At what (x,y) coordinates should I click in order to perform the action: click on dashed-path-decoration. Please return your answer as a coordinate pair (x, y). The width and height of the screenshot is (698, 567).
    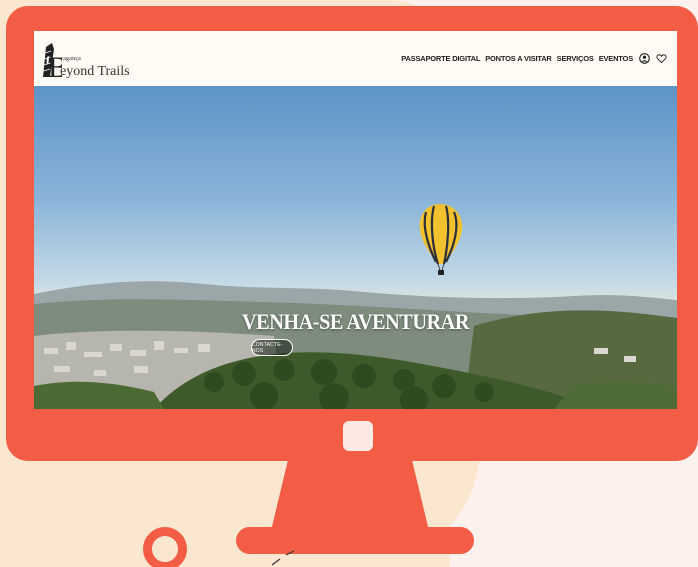
    Looking at the image, I should click on (283, 558).